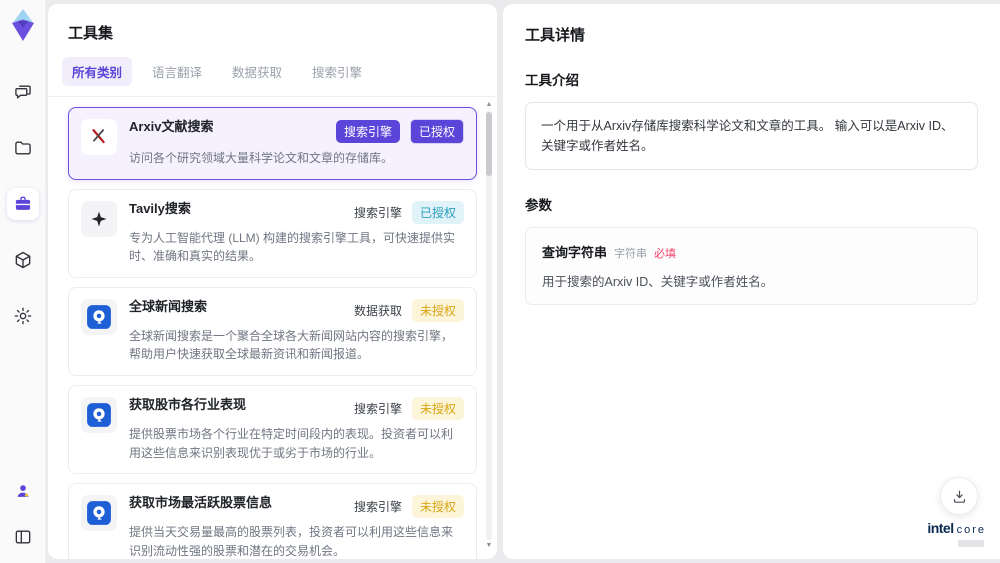 The width and height of the screenshot is (1000, 563). I want to click on sidebar-item-settings, so click(23, 316).